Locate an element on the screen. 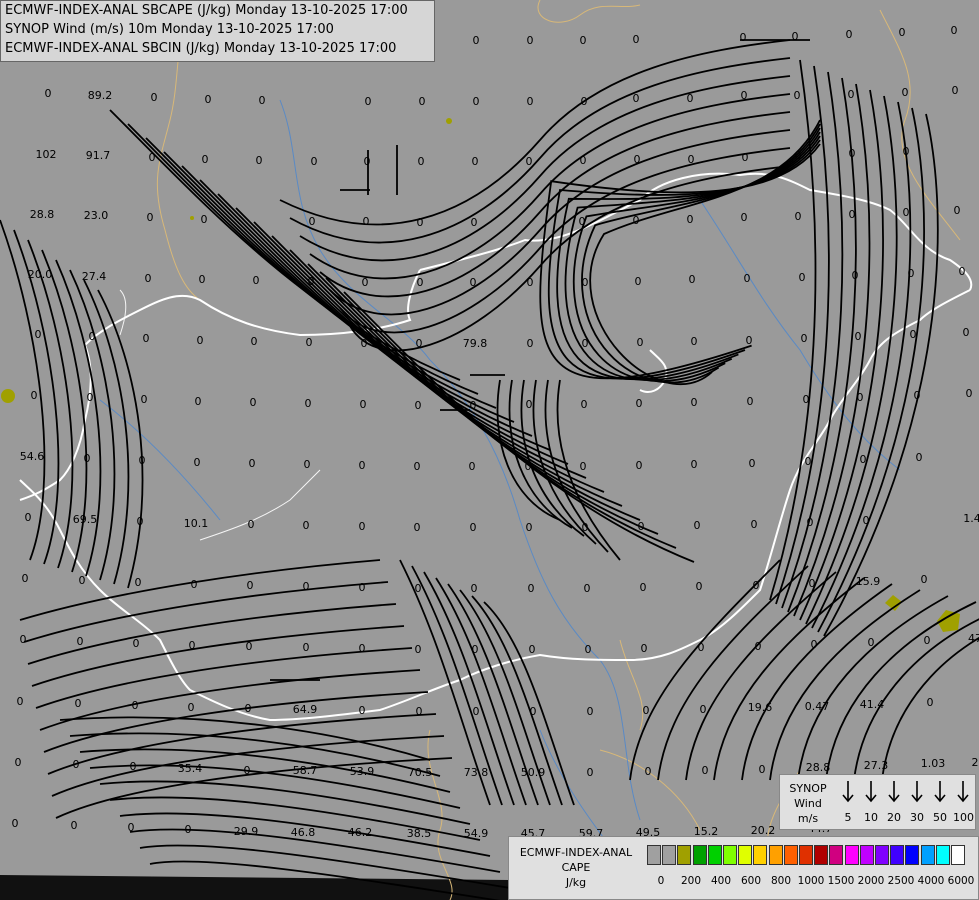  synop-speed-label: 20 is located at coordinates (894, 817).